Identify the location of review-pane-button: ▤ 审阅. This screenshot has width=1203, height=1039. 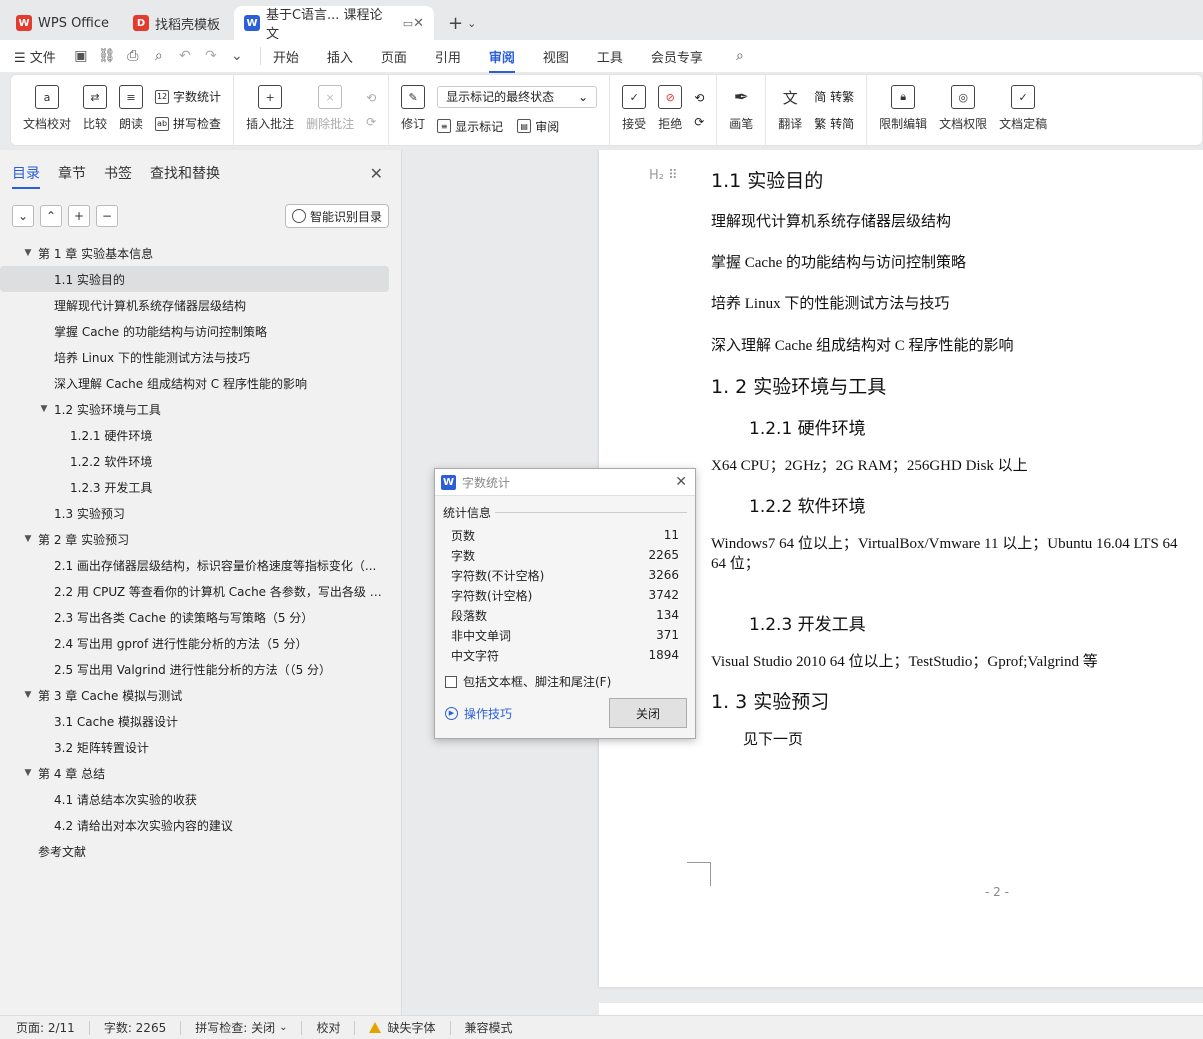
(538, 126).